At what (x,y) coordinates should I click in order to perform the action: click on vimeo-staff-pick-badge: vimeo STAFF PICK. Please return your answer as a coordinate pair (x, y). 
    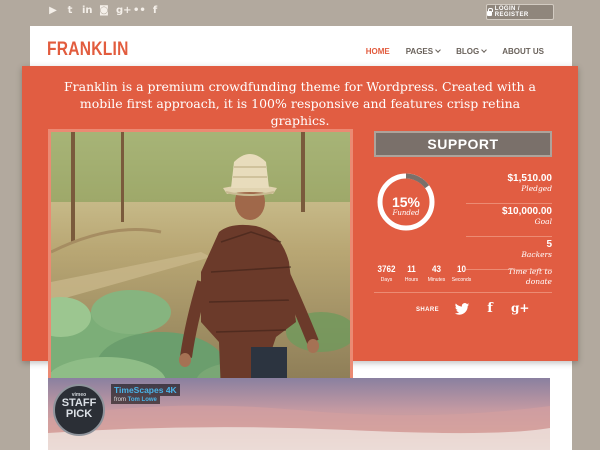
    Looking at the image, I should click on (79, 410).